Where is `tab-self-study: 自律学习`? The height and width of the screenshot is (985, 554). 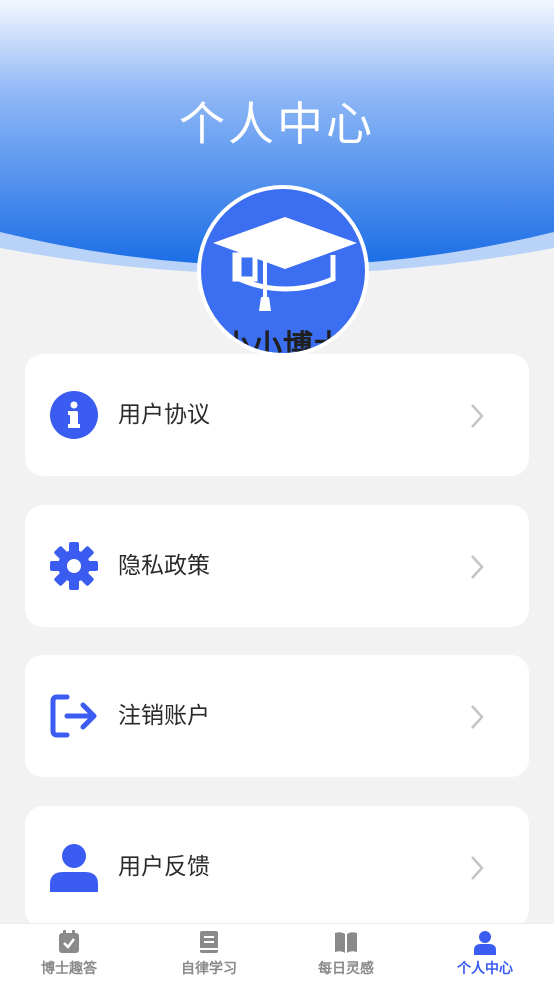 tab-self-study: 自律学习 is located at coordinates (209, 954).